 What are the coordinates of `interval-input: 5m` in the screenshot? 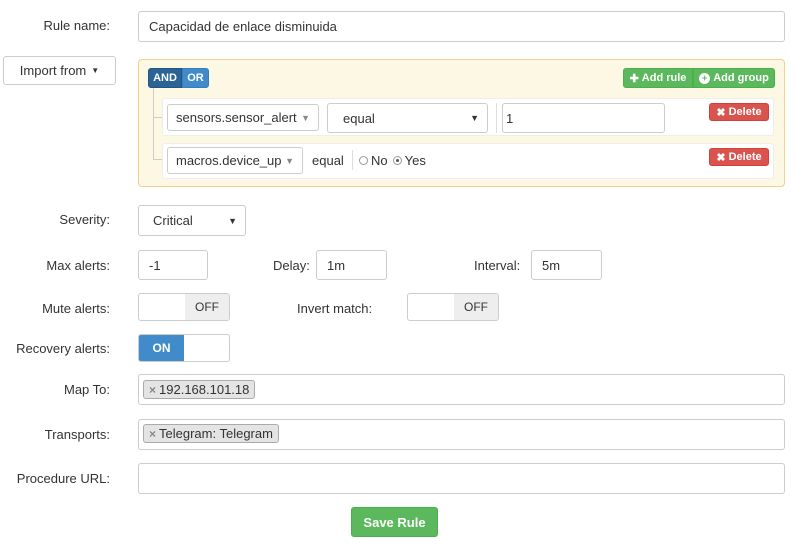 It's located at (566, 265).